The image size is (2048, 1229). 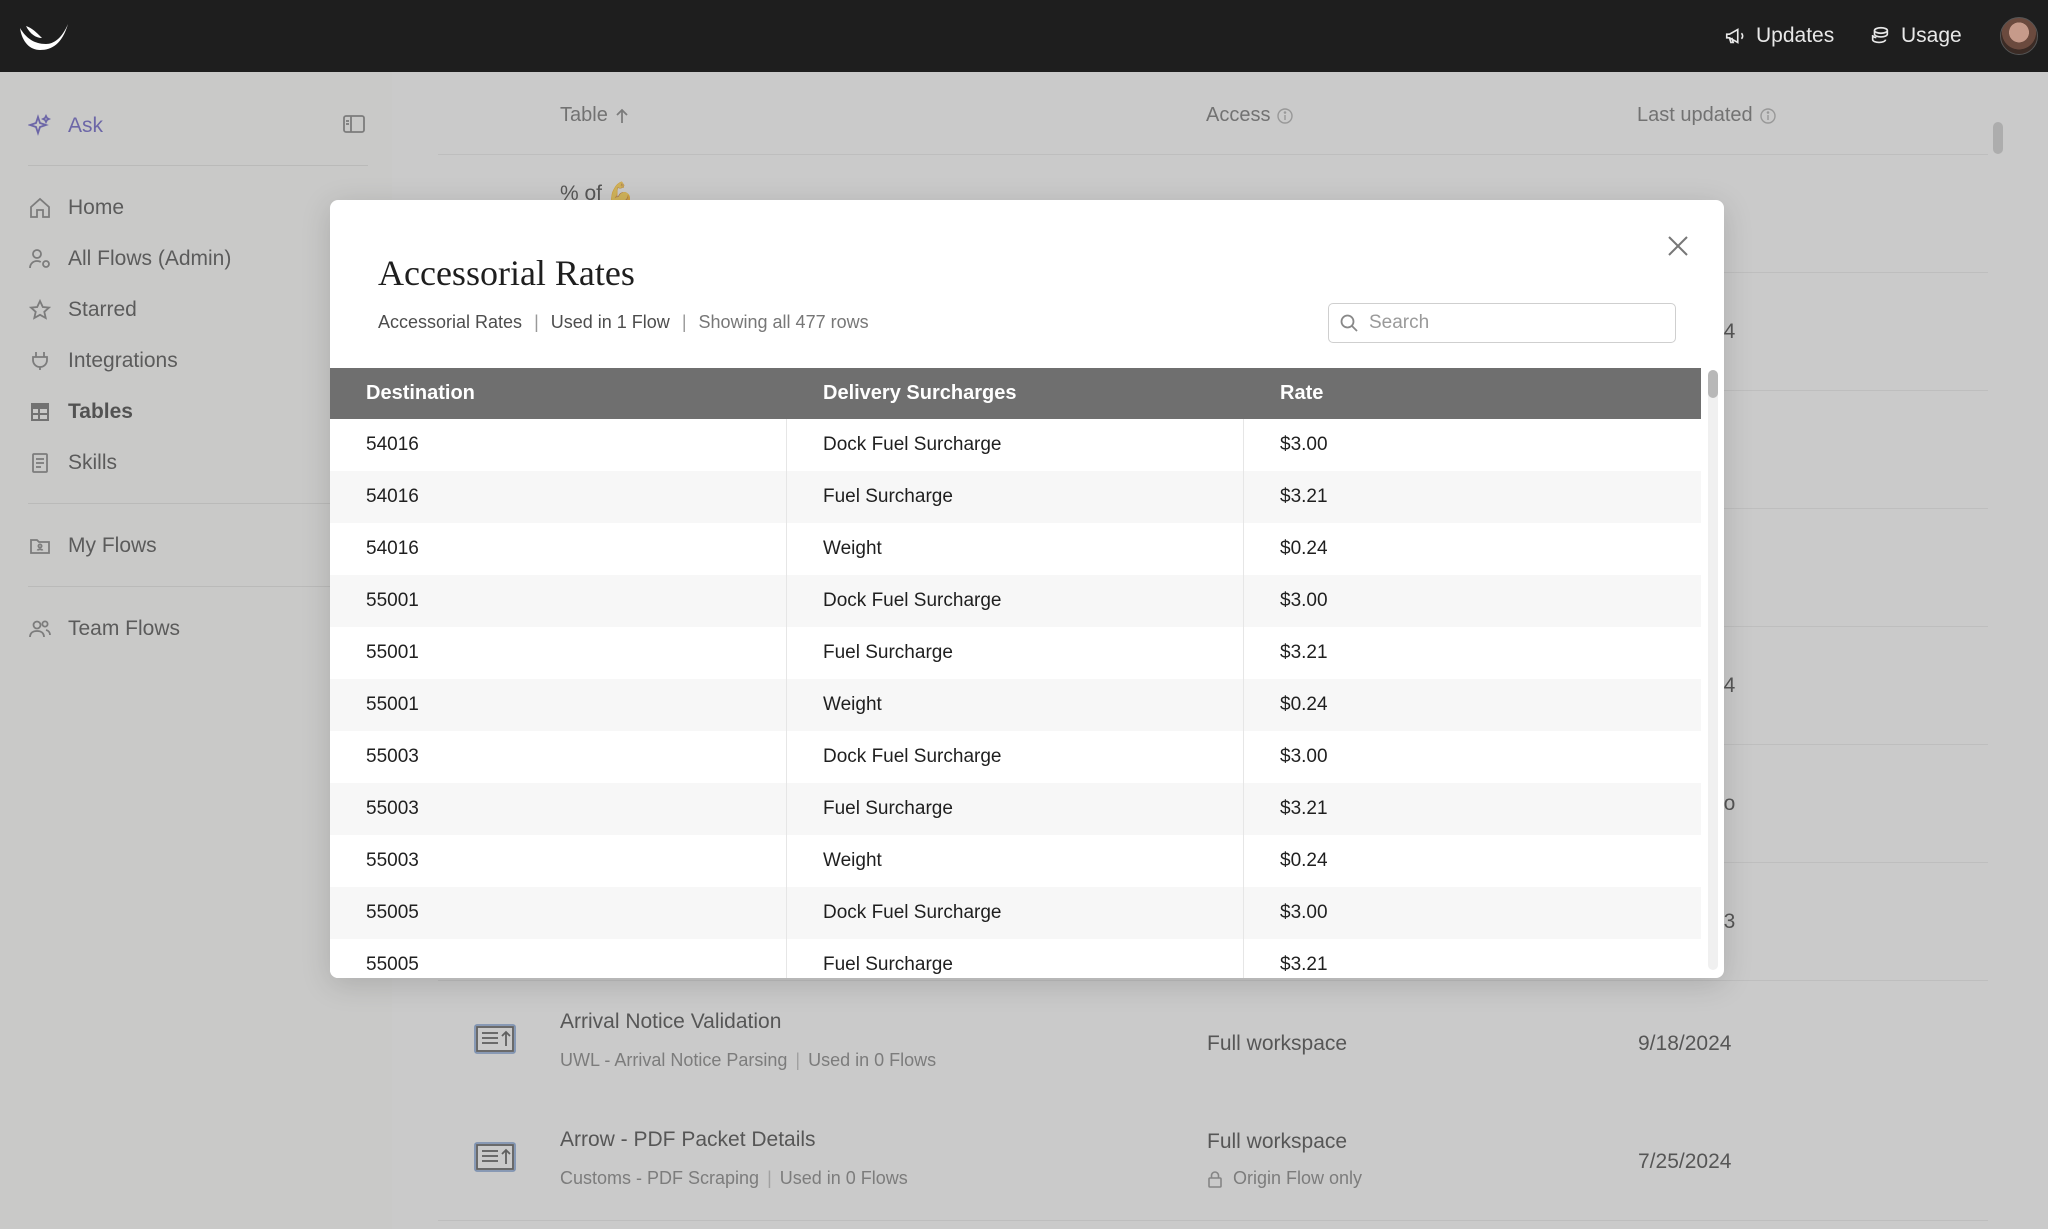 What do you see at coordinates (2019, 36) in the screenshot?
I see `user-avatar` at bounding box center [2019, 36].